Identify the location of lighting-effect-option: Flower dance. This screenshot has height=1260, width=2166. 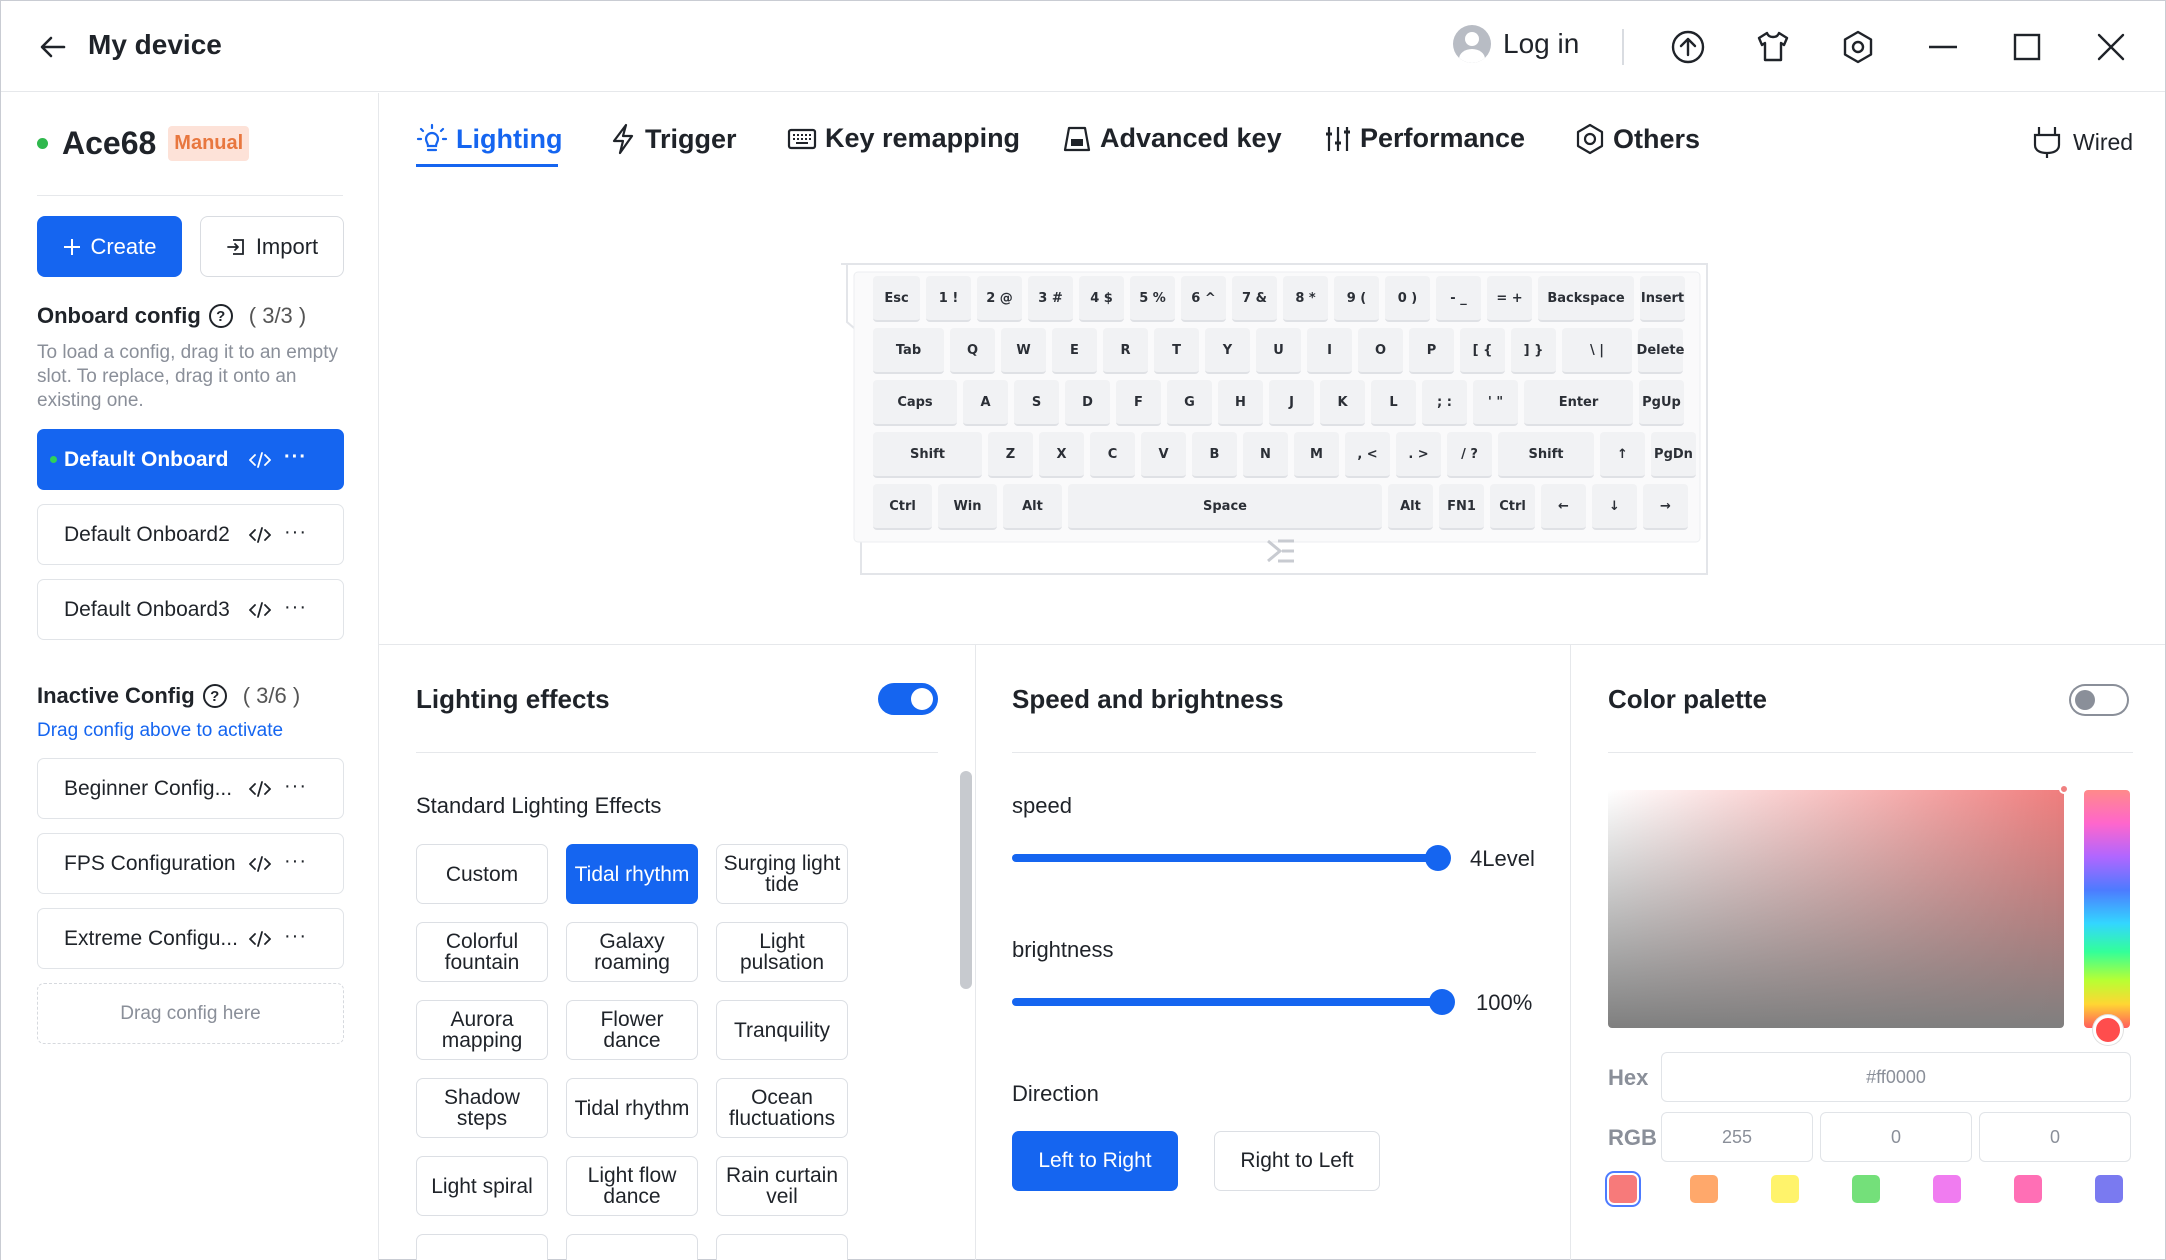
(632, 1030).